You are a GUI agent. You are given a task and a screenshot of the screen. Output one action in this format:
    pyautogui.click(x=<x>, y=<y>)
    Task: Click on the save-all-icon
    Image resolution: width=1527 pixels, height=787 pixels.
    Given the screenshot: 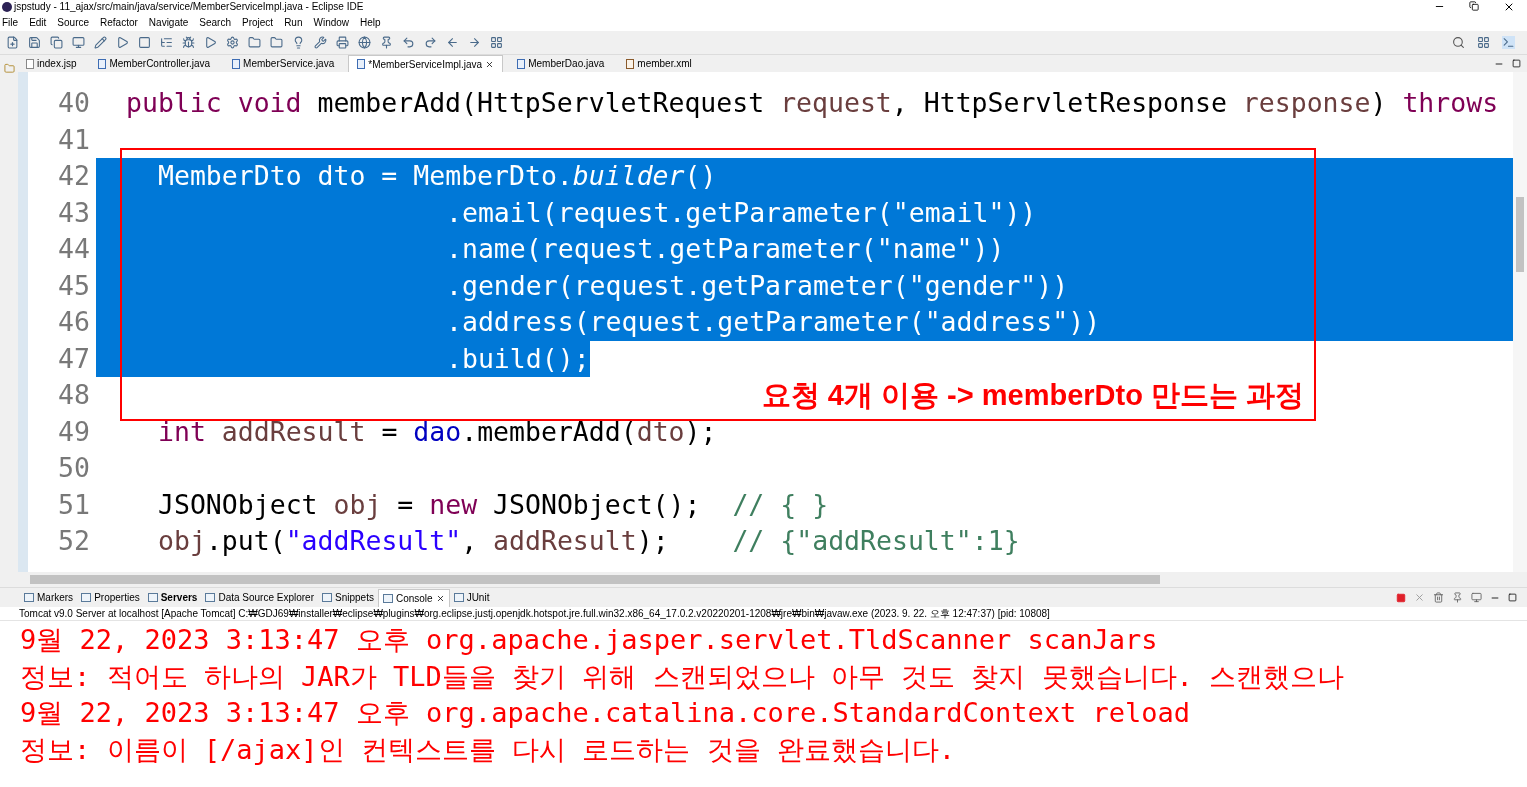 What is the action you would take?
    pyautogui.click(x=56, y=42)
    